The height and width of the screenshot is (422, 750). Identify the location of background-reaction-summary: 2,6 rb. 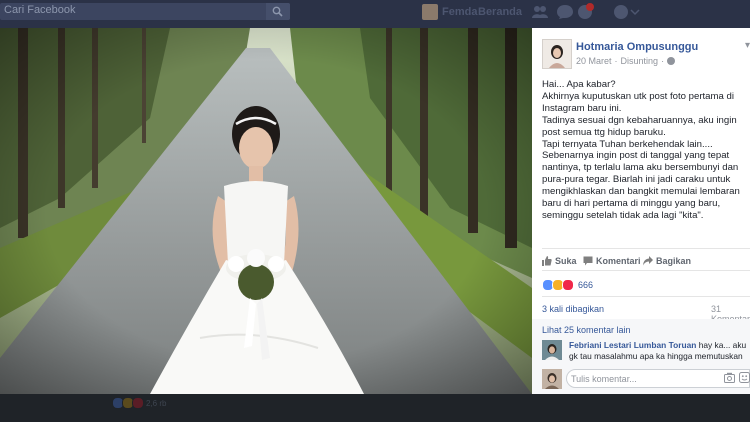
(139, 403).